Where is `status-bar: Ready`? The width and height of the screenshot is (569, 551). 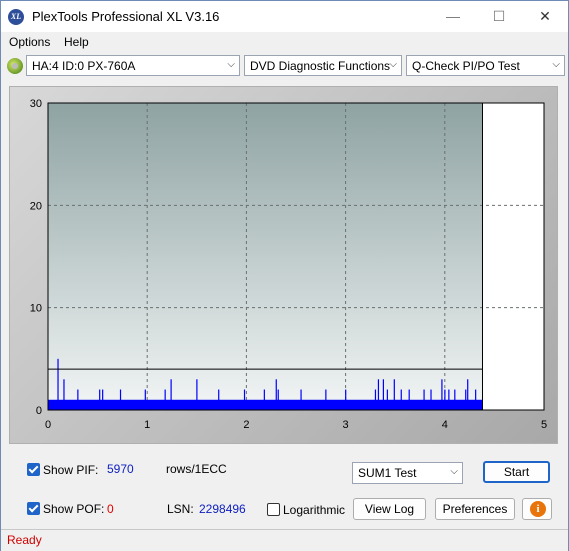
status-bar: Ready is located at coordinates (284, 540).